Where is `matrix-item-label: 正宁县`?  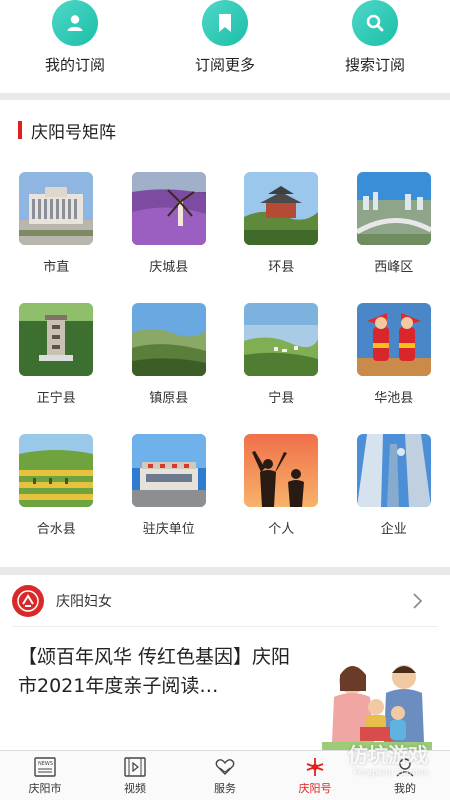
matrix-item-label: 正宁县 is located at coordinates (56, 398).